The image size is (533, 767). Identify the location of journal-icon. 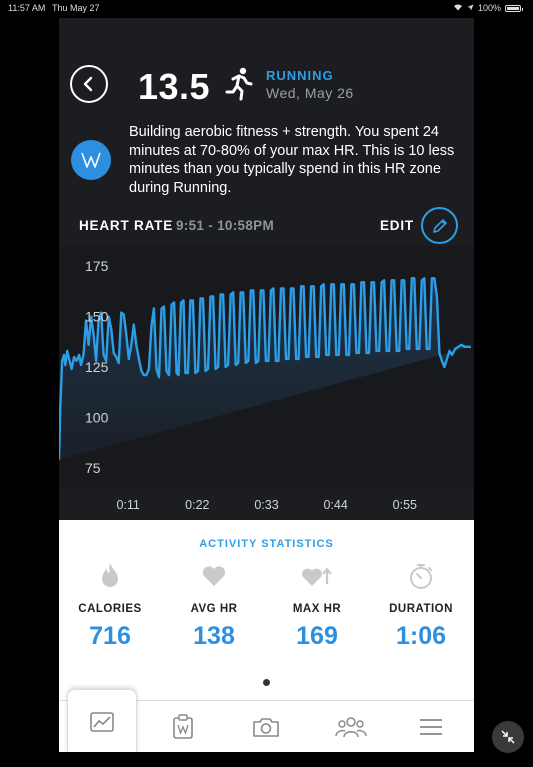
(183, 726).